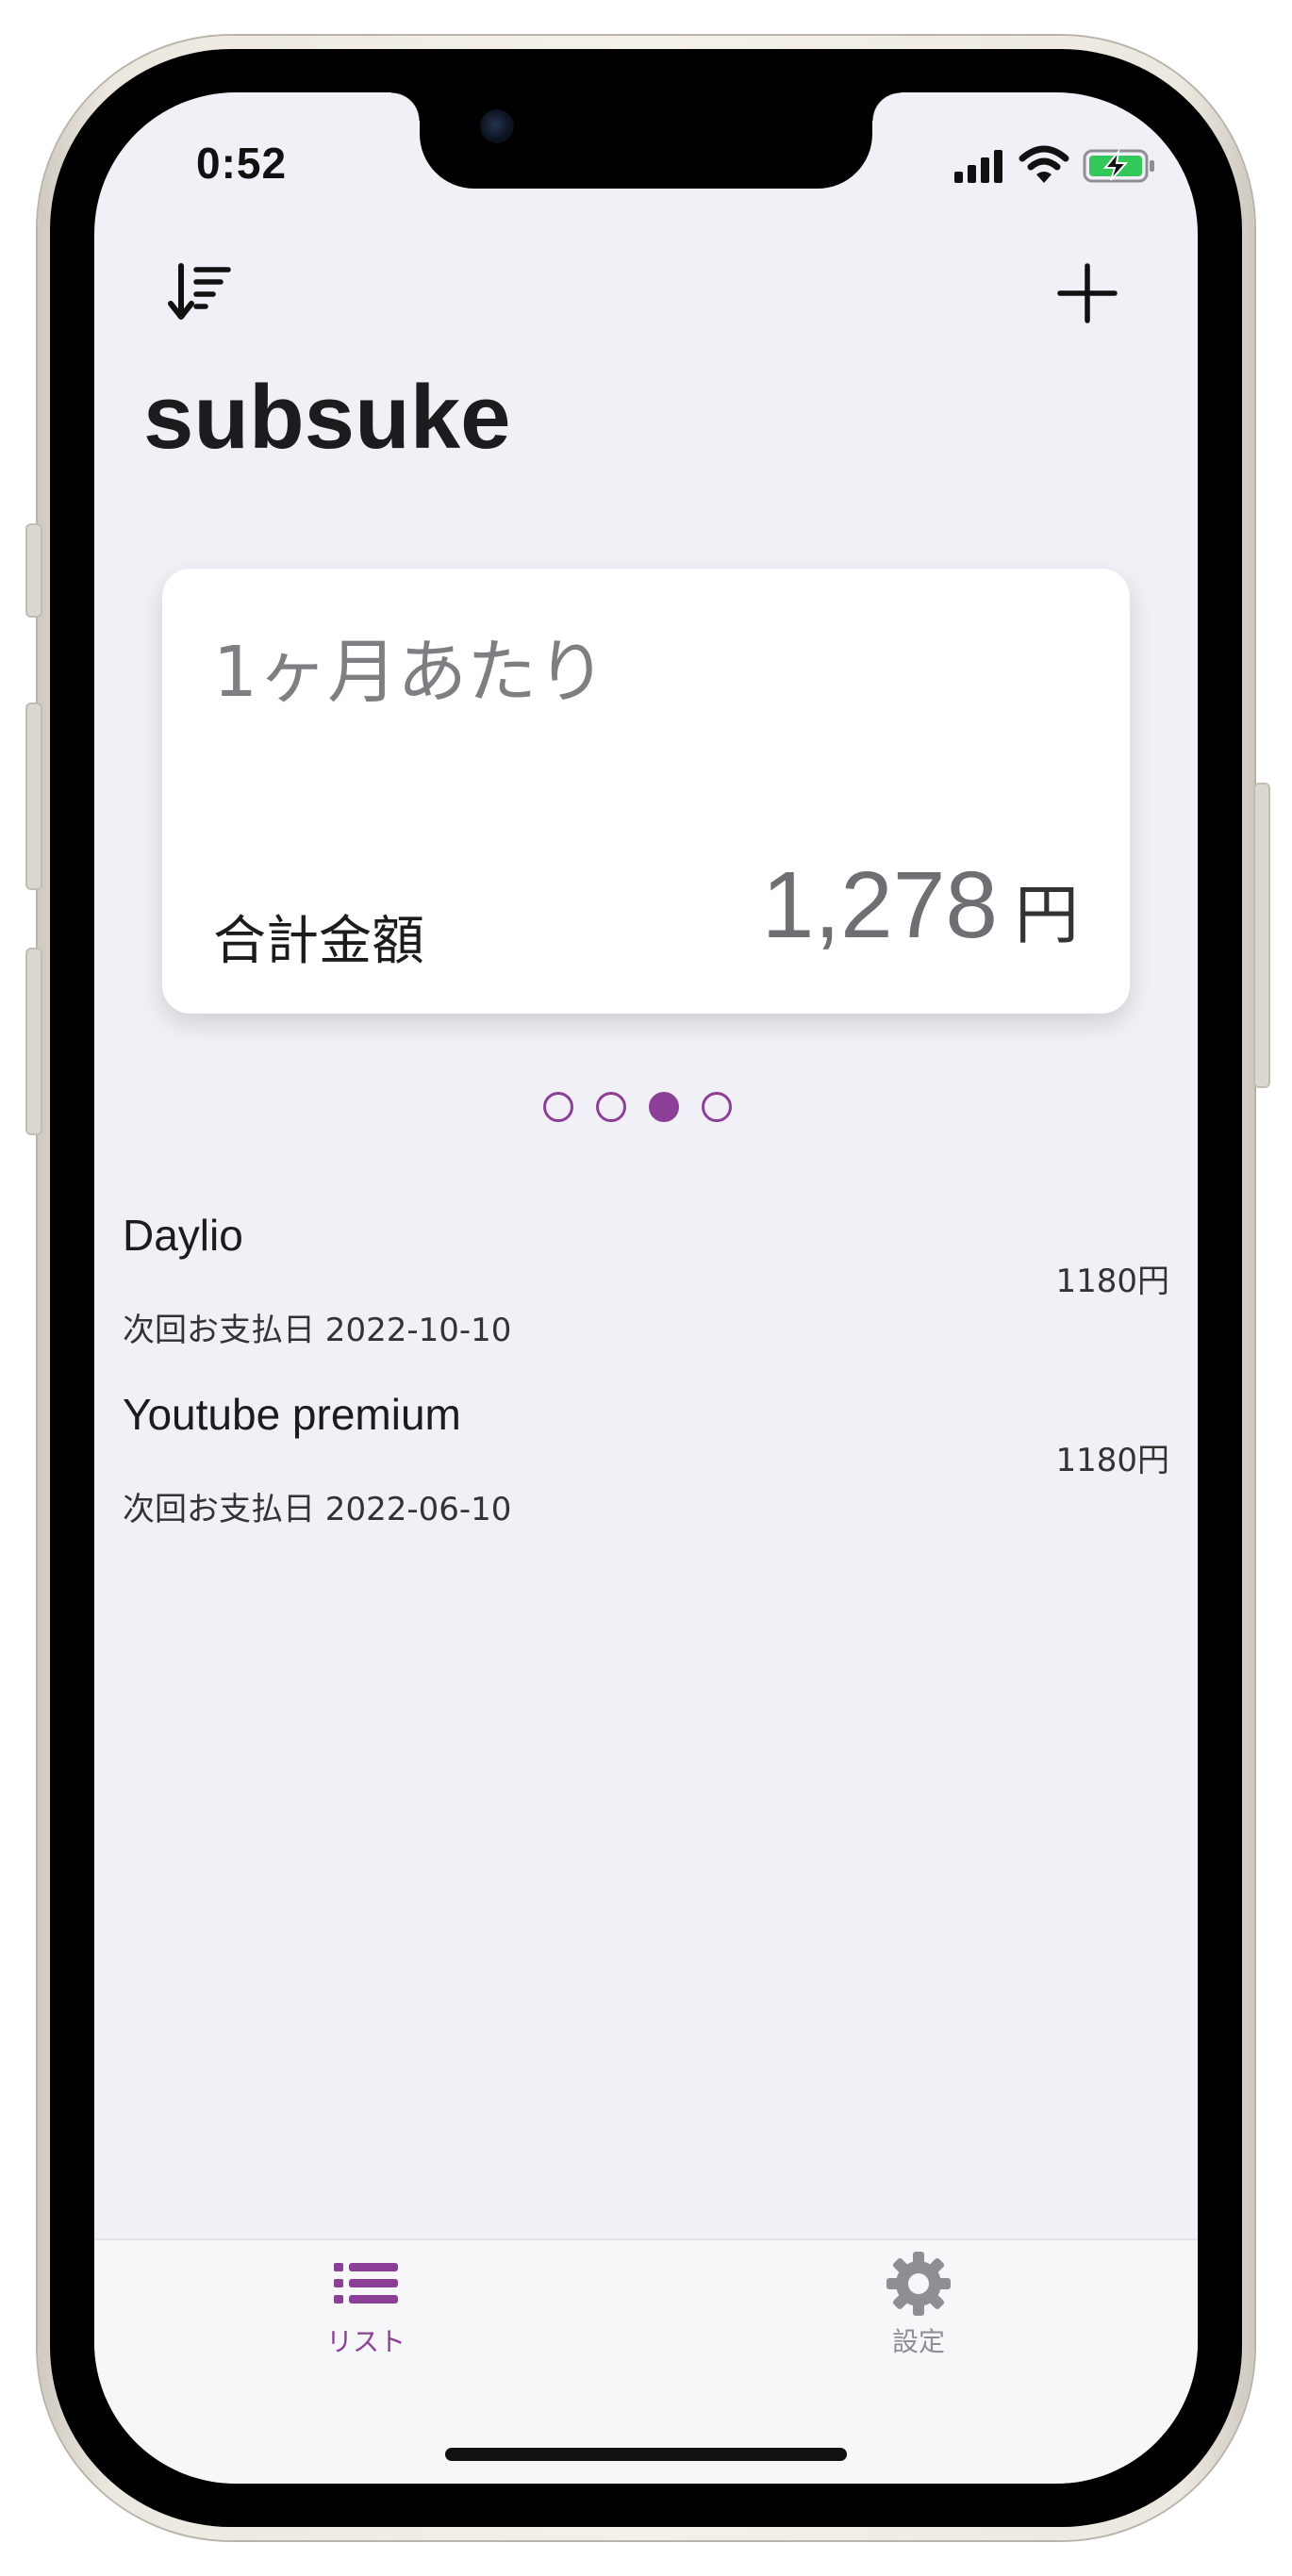 This screenshot has width=1292, height=2576. Describe the element at coordinates (327, 417) in the screenshot. I see `page-title: subsuke` at that location.